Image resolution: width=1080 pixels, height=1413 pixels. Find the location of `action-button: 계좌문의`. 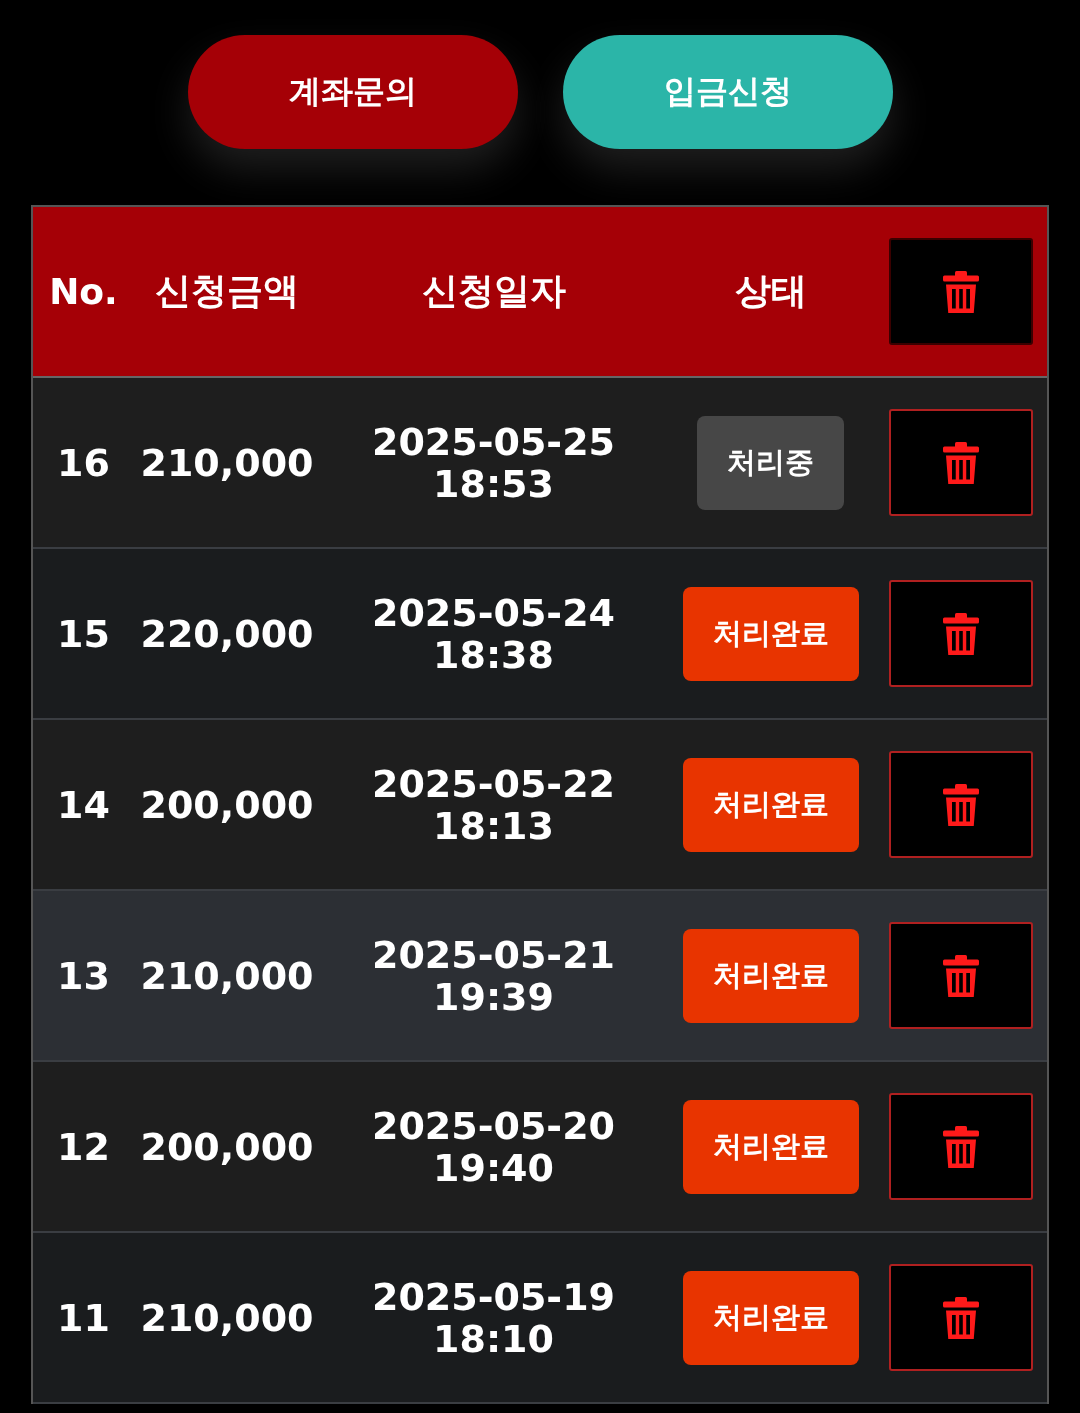

action-button: 계좌문의 is located at coordinates (352, 92).